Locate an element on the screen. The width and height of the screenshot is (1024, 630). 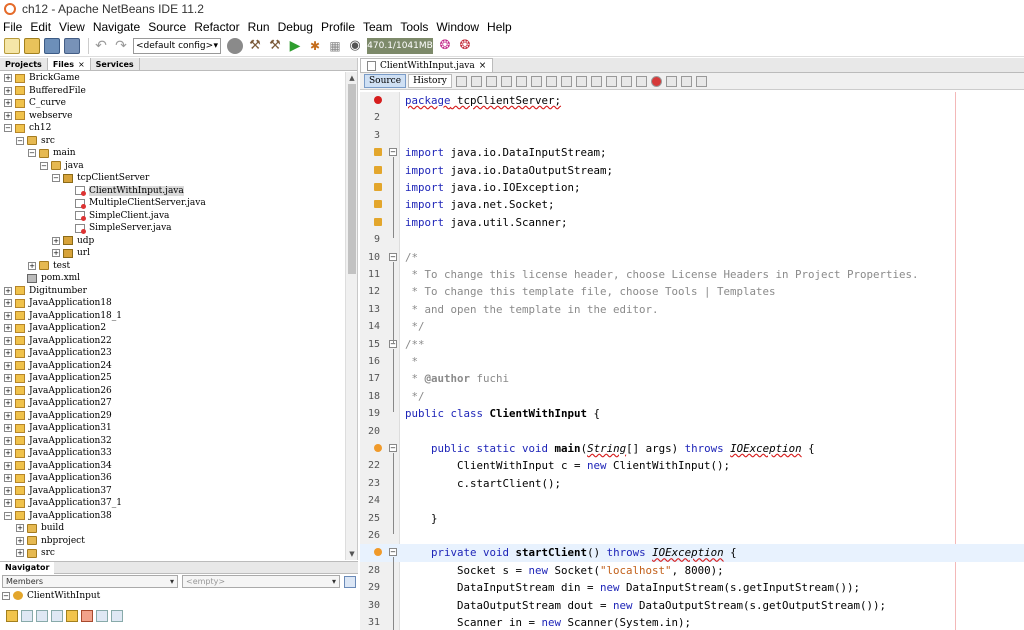
code-line: 9 is located at coordinates (692, 239).